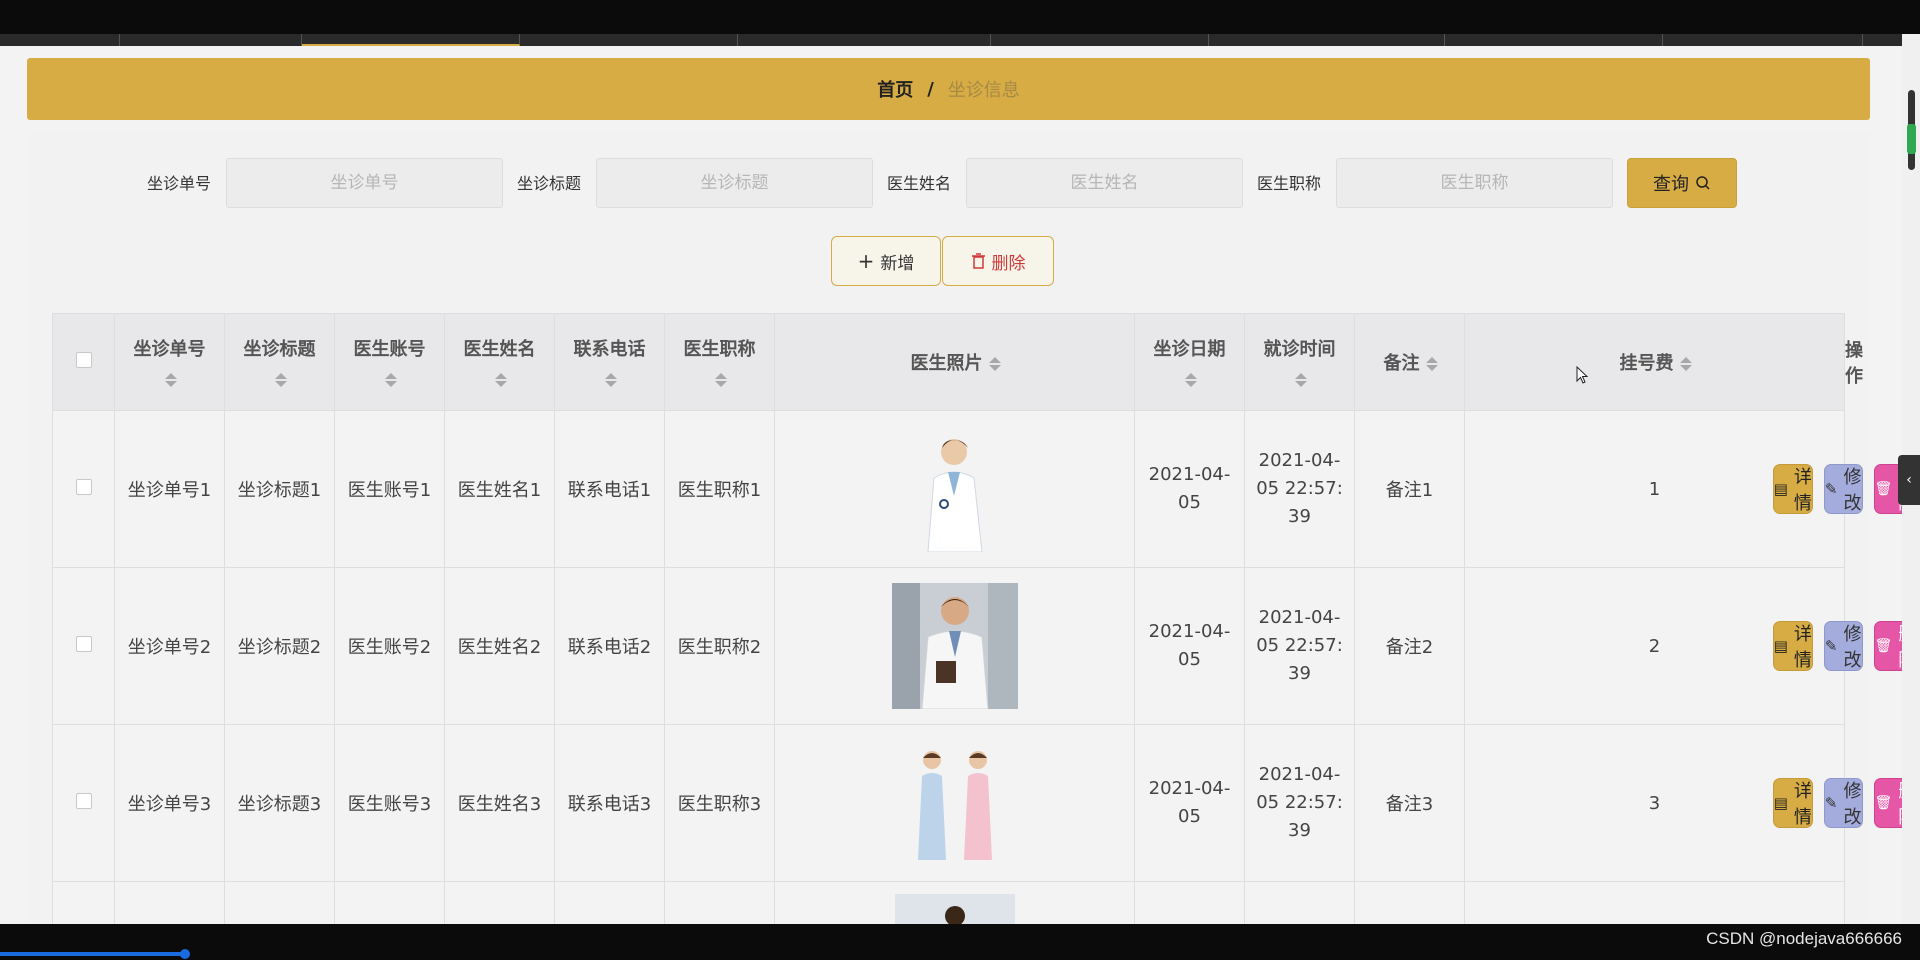 This screenshot has height=960, width=1920. What do you see at coordinates (719, 646) in the screenshot?
I see `cell-rank: 医生职称2` at bounding box center [719, 646].